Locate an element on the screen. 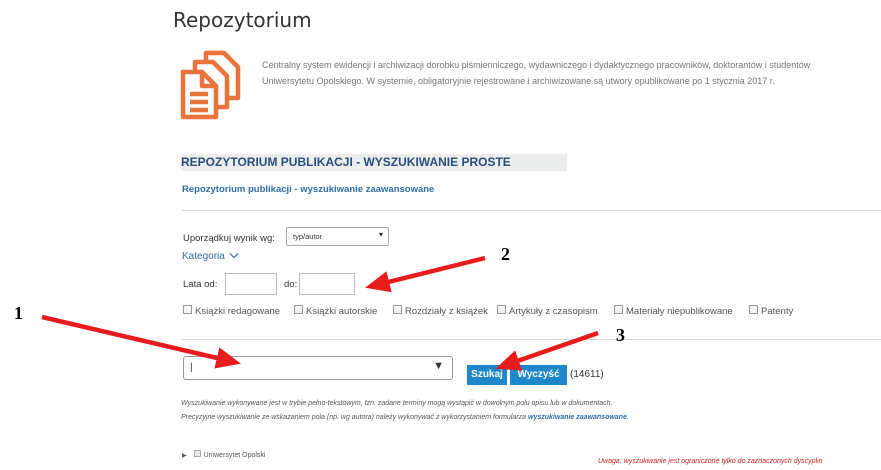  annotation-label-1: 1 is located at coordinates (18, 313).